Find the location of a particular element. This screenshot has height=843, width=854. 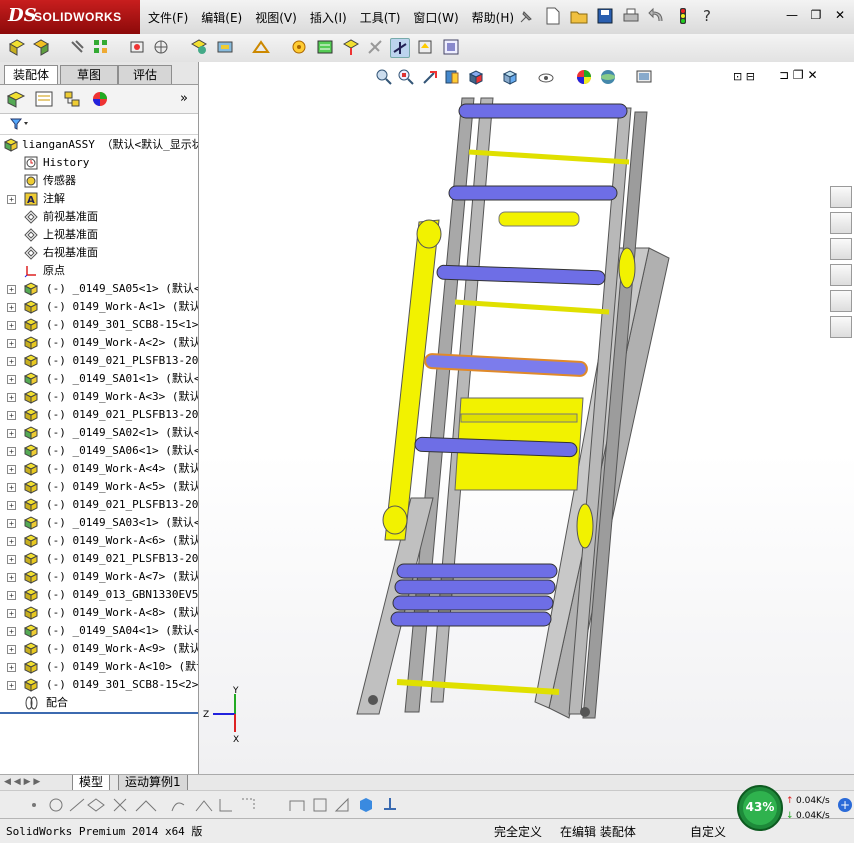

tree-item: + (-) 0149_Work-A<8> (默认< is located at coordinates (99, 613).